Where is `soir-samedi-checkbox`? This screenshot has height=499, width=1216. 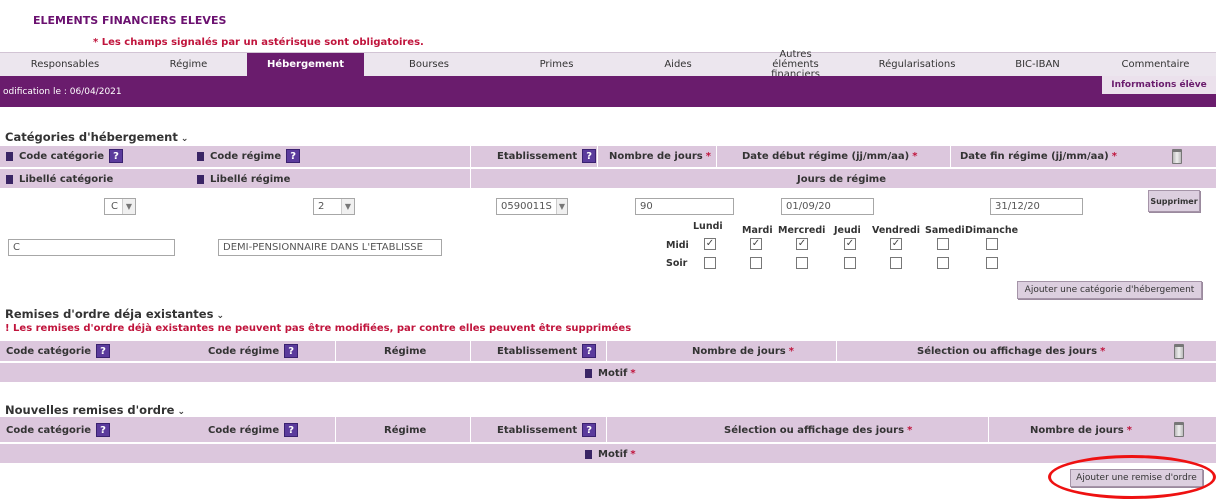
soir-samedi-checkbox is located at coordinates (943, 263).